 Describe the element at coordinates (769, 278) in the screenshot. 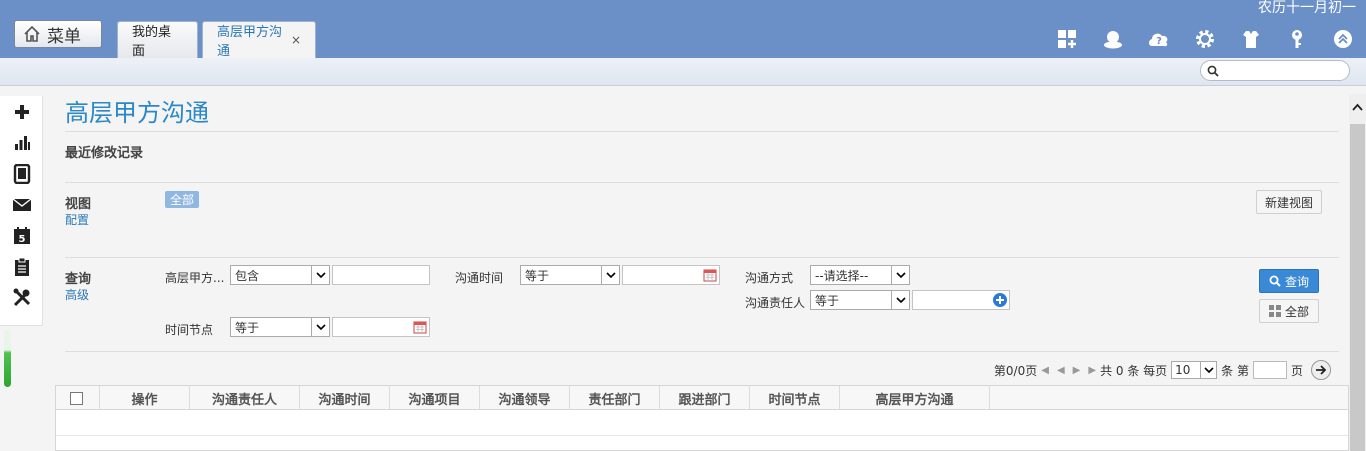

I see `field-label-communication-method: 沟通方式` at that location.